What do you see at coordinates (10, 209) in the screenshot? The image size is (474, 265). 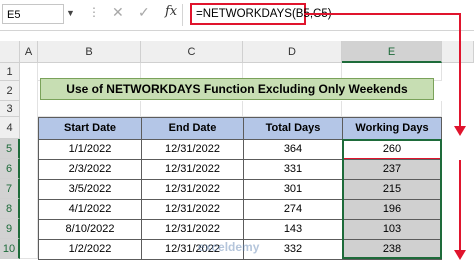 I see `row-header-8: 8` at bounding box center [10, 209].